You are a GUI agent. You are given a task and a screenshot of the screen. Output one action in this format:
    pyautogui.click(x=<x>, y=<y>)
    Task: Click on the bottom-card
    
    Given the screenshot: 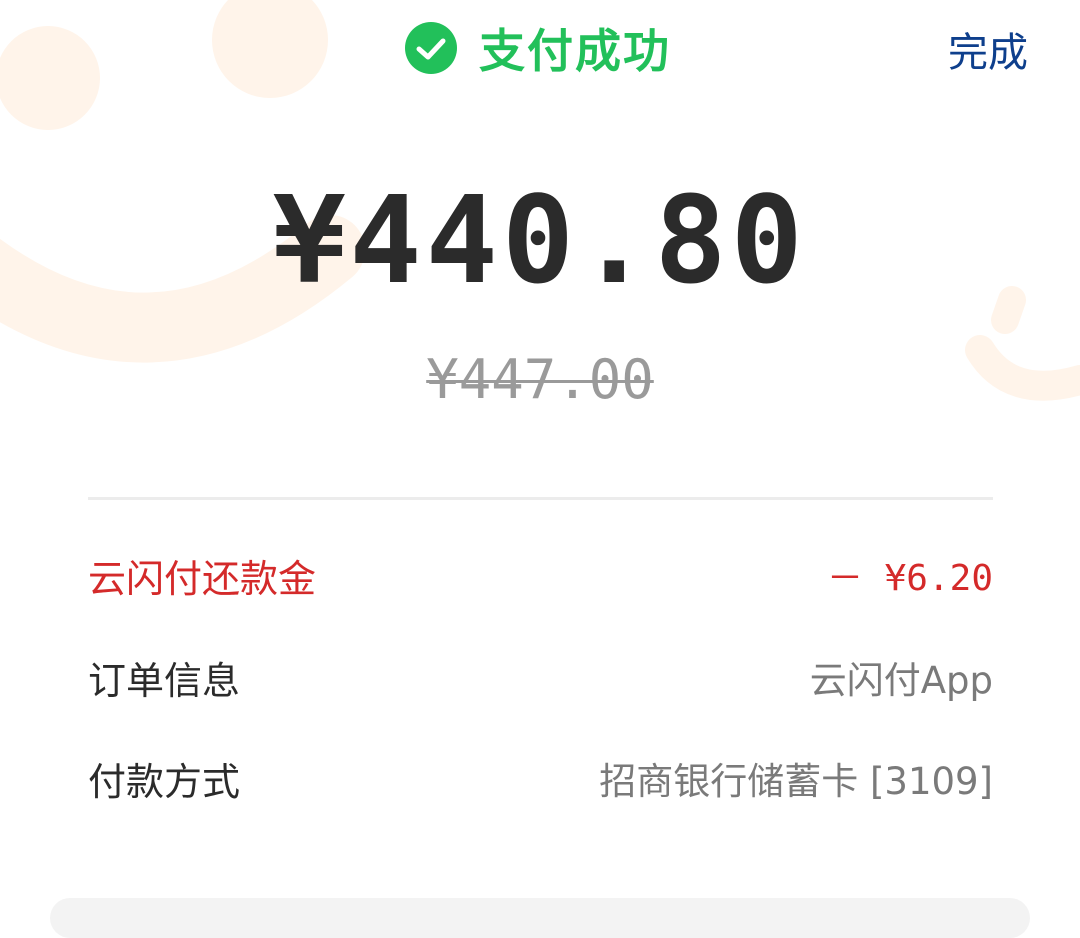 What is the action you would take?
    pyautogui.click(x=540, y=918)
    